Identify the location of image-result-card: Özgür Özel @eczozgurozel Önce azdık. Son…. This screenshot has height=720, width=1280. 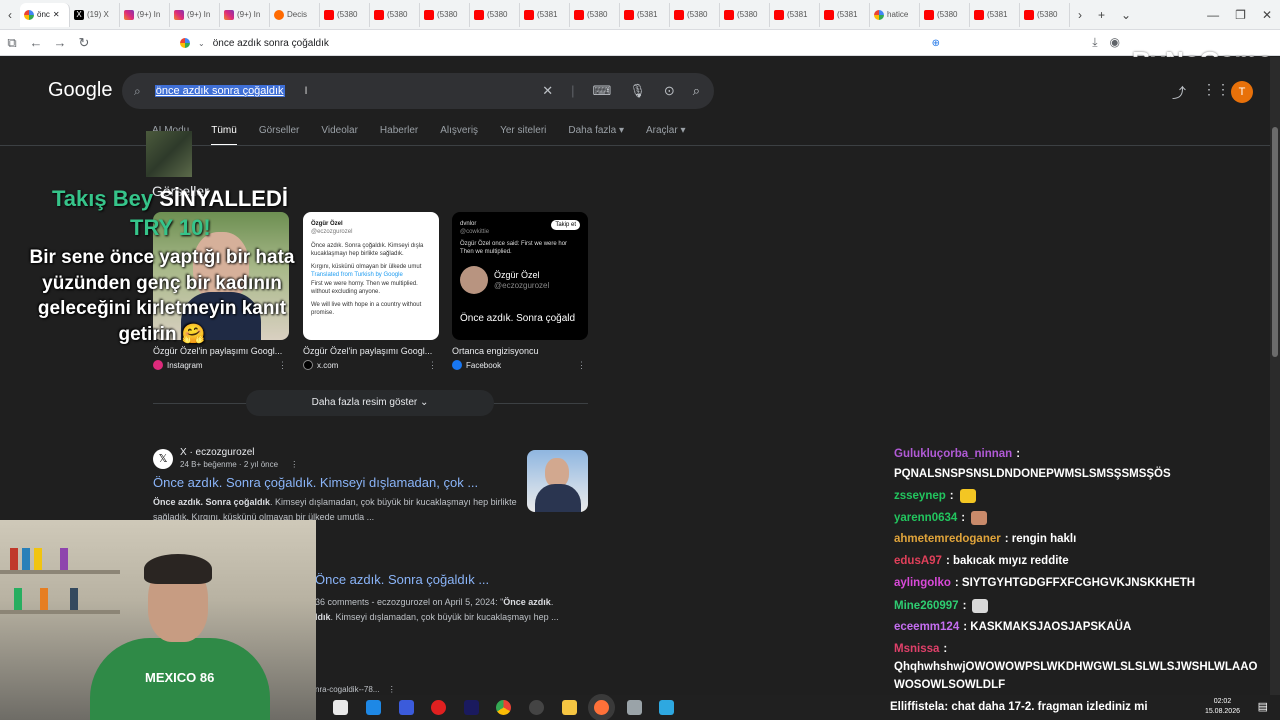
(371, 291).